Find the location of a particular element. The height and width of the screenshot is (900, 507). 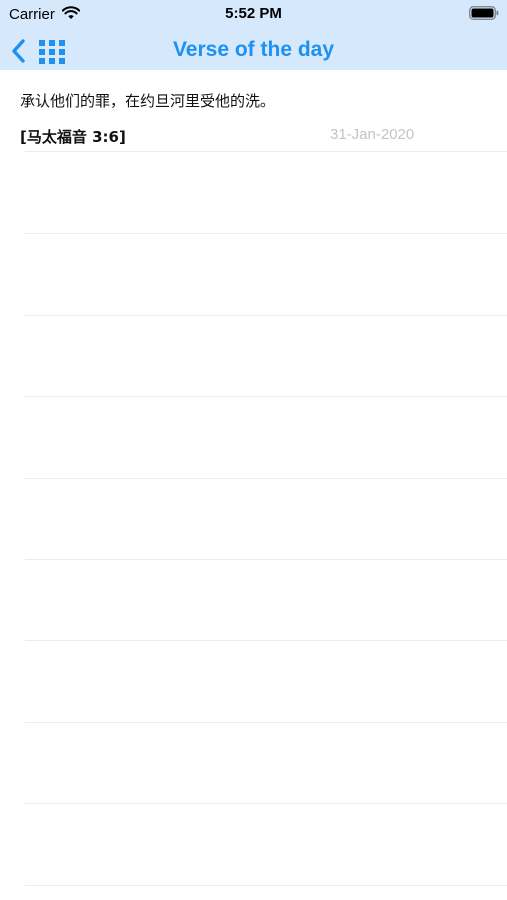

status-time: 5:52 PM is located at coordinates (253, 13).